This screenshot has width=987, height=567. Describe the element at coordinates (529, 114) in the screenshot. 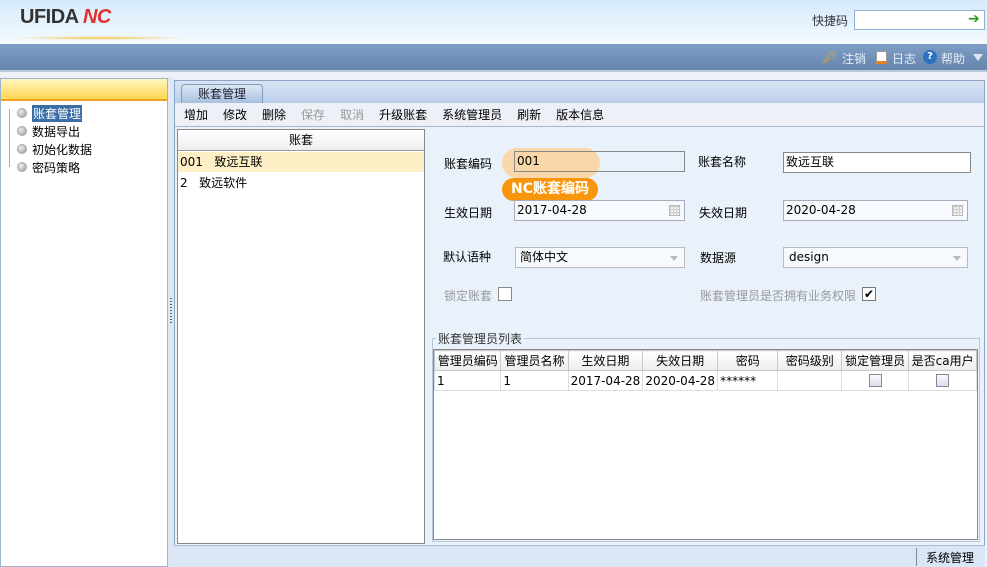

I see `refresh-button: 刷新` at that location.